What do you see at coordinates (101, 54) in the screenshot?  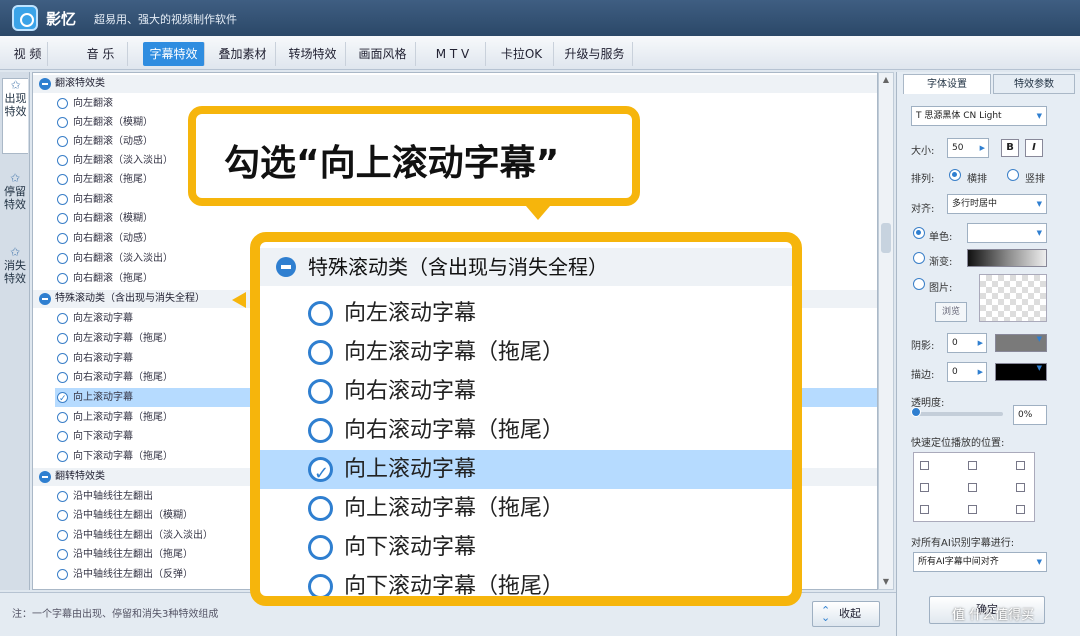 I see `tab-music: 音 乐` at bounding box center [101, 54].